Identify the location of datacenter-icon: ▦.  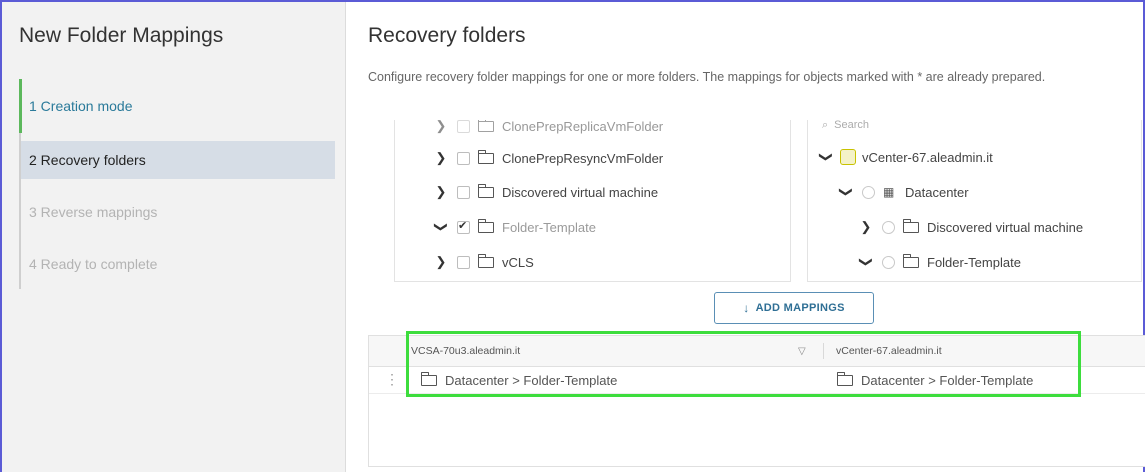
(889, 192).